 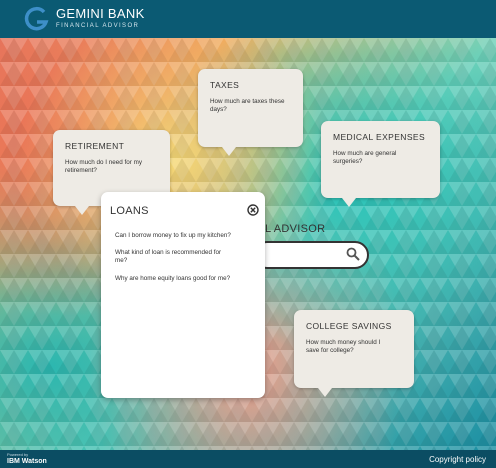 I want to click on app-header: GEMINI BANK FINANCIAL ADVISOR, so click(x=248, y=19).